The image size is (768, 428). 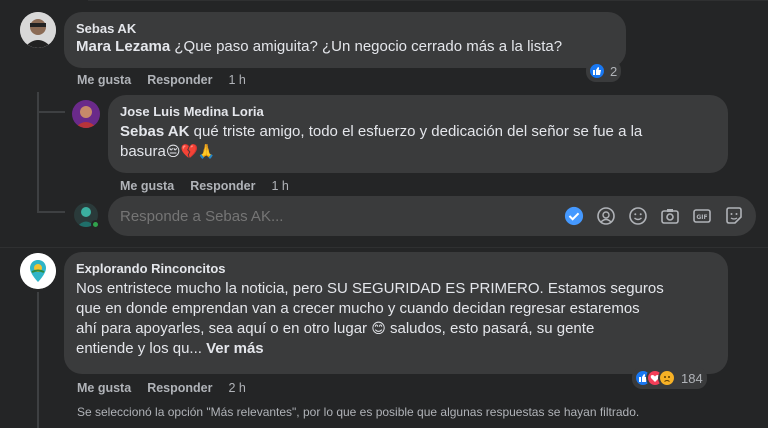 I want to click on reaction-summary: 184, so click(x=669, y=378).